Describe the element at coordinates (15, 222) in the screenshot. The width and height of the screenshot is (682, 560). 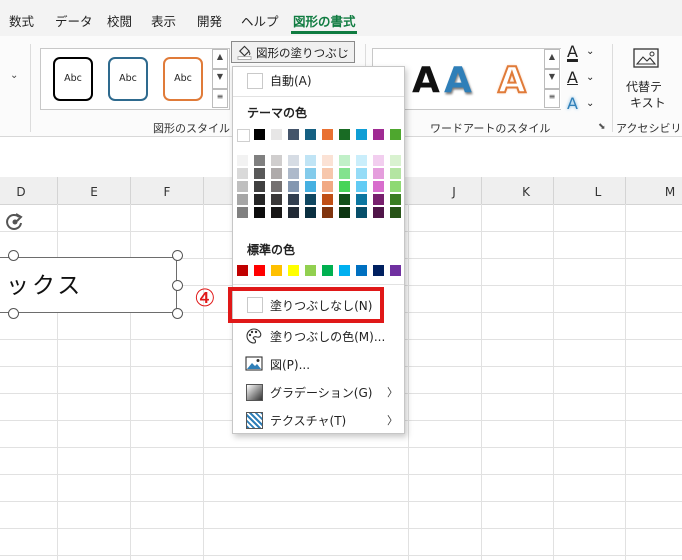
I see `rotate-handle-icon` at that location.